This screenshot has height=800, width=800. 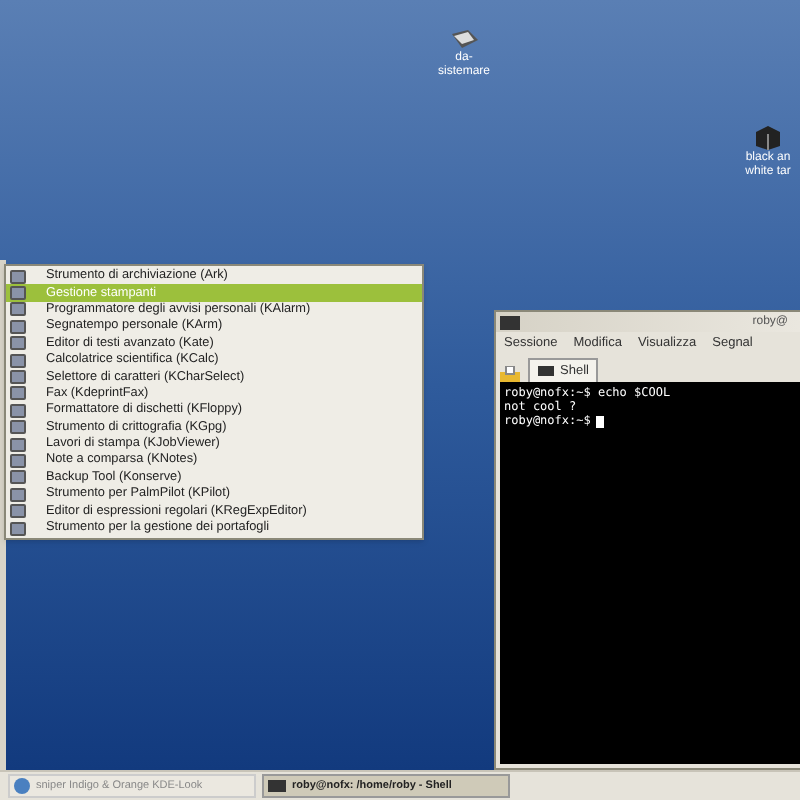 What do you see at coordinates (768, 138) in the screenshot?
I see `box-icon` at bounding box center [768, 138].